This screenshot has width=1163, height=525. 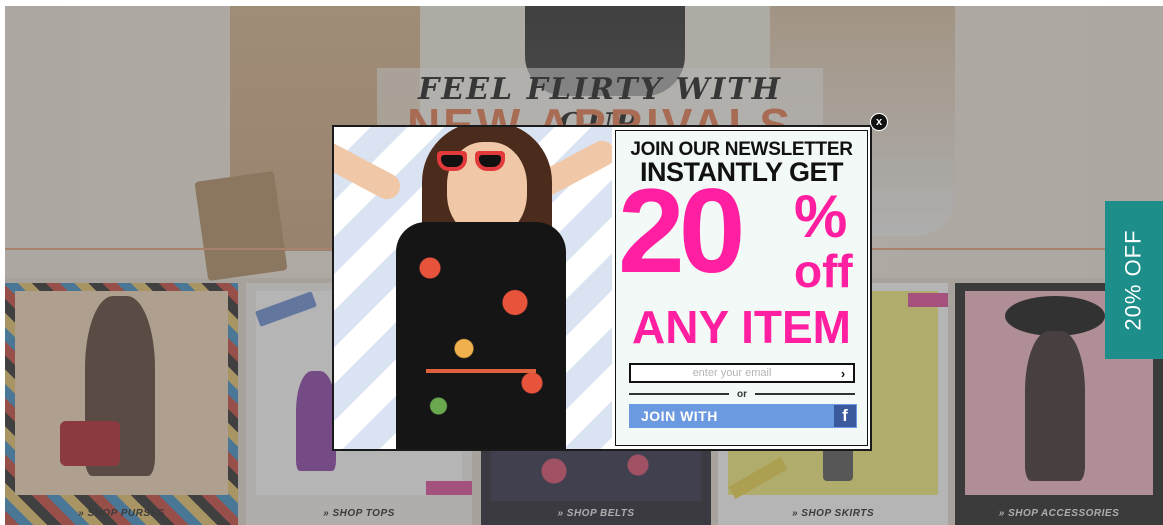 I want to click on or-text: or, so click(x=742, y=394).